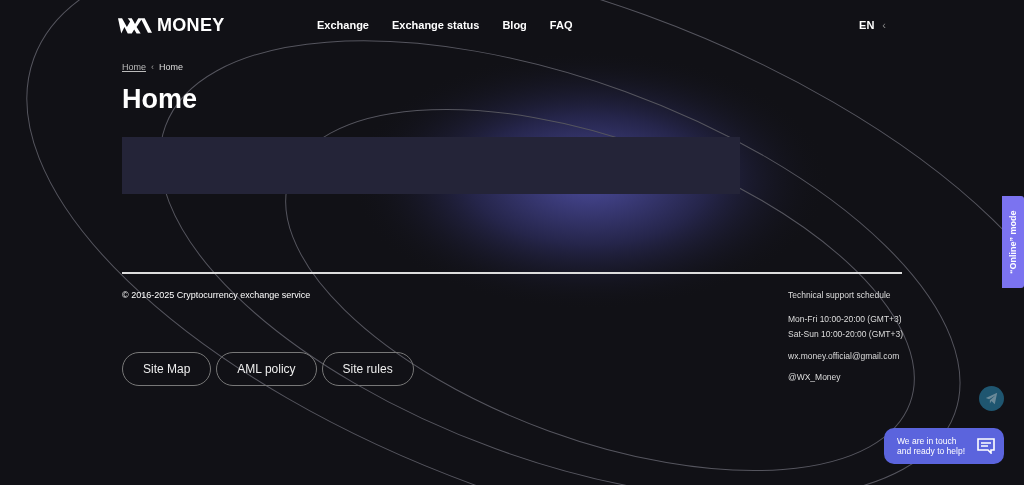  What do you see at coordinates (986, 446) in the screenshot?
I see `chat-bubble-icon` at bounding box center [986, 446].